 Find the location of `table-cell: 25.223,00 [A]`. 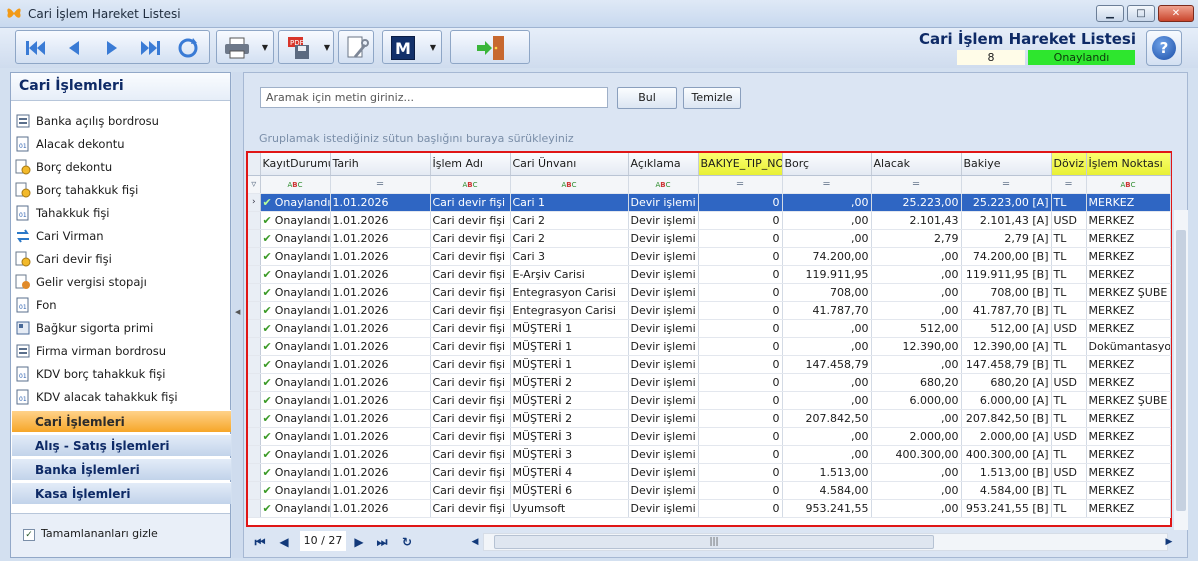

table-cell: 25.223,00 [A] is located at coordinates (1006, 202).